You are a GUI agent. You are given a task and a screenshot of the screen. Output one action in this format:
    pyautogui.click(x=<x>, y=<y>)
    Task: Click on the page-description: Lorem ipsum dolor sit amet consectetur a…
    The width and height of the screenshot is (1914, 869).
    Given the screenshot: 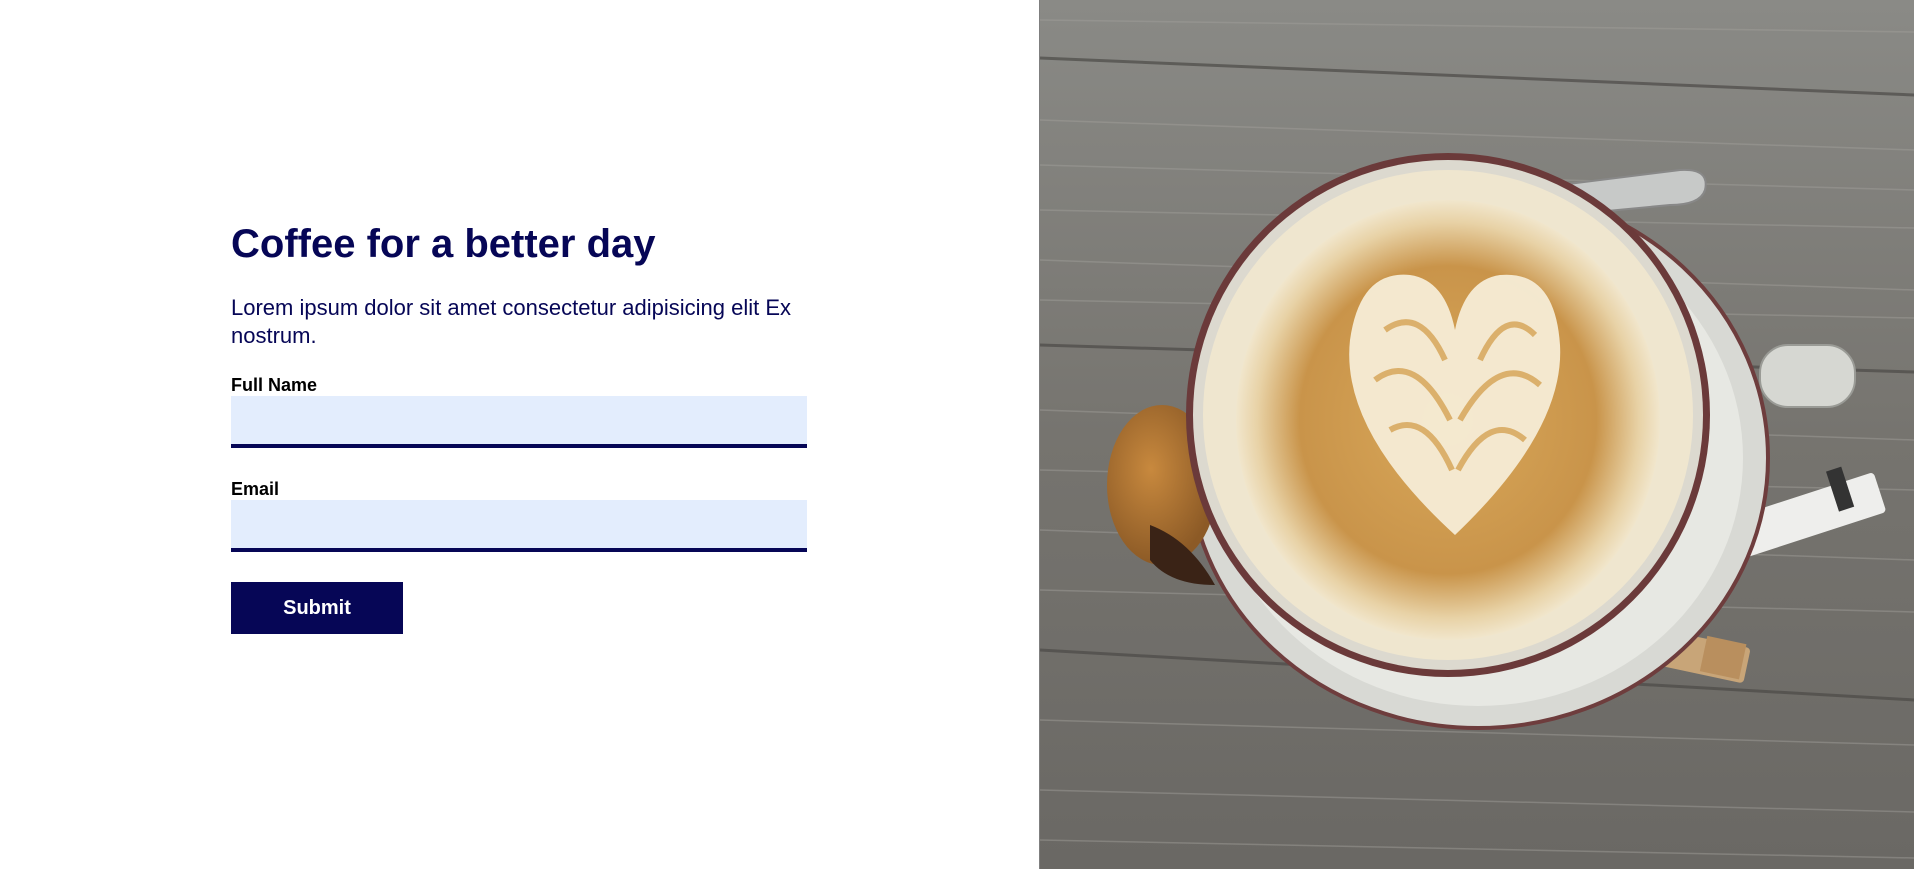 What is the action you would take?
    pyautogui.click(x=511, y=321)
    